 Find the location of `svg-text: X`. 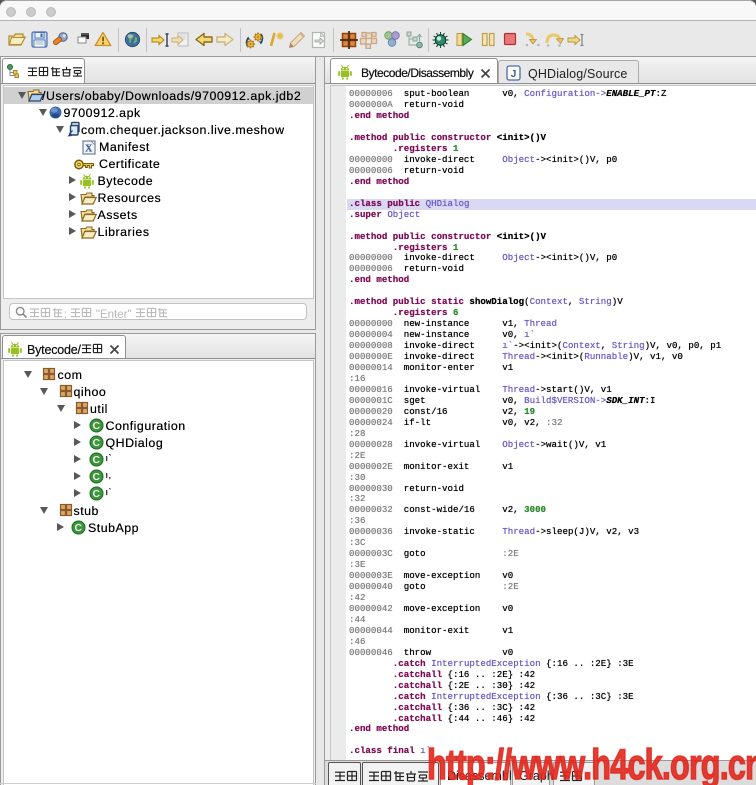

svg-text: X is located at coordinates (89, 148).